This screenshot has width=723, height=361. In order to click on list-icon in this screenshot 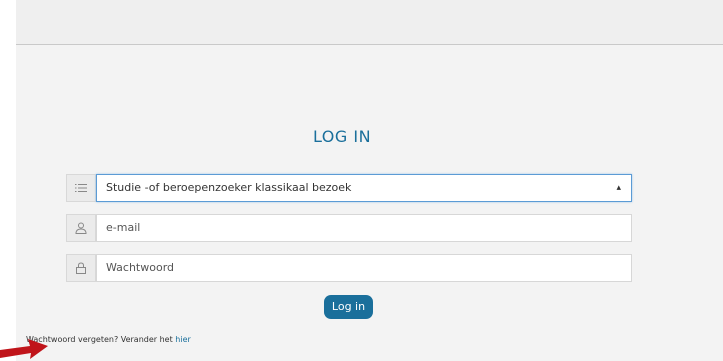, I will do `click(81, 188)`.